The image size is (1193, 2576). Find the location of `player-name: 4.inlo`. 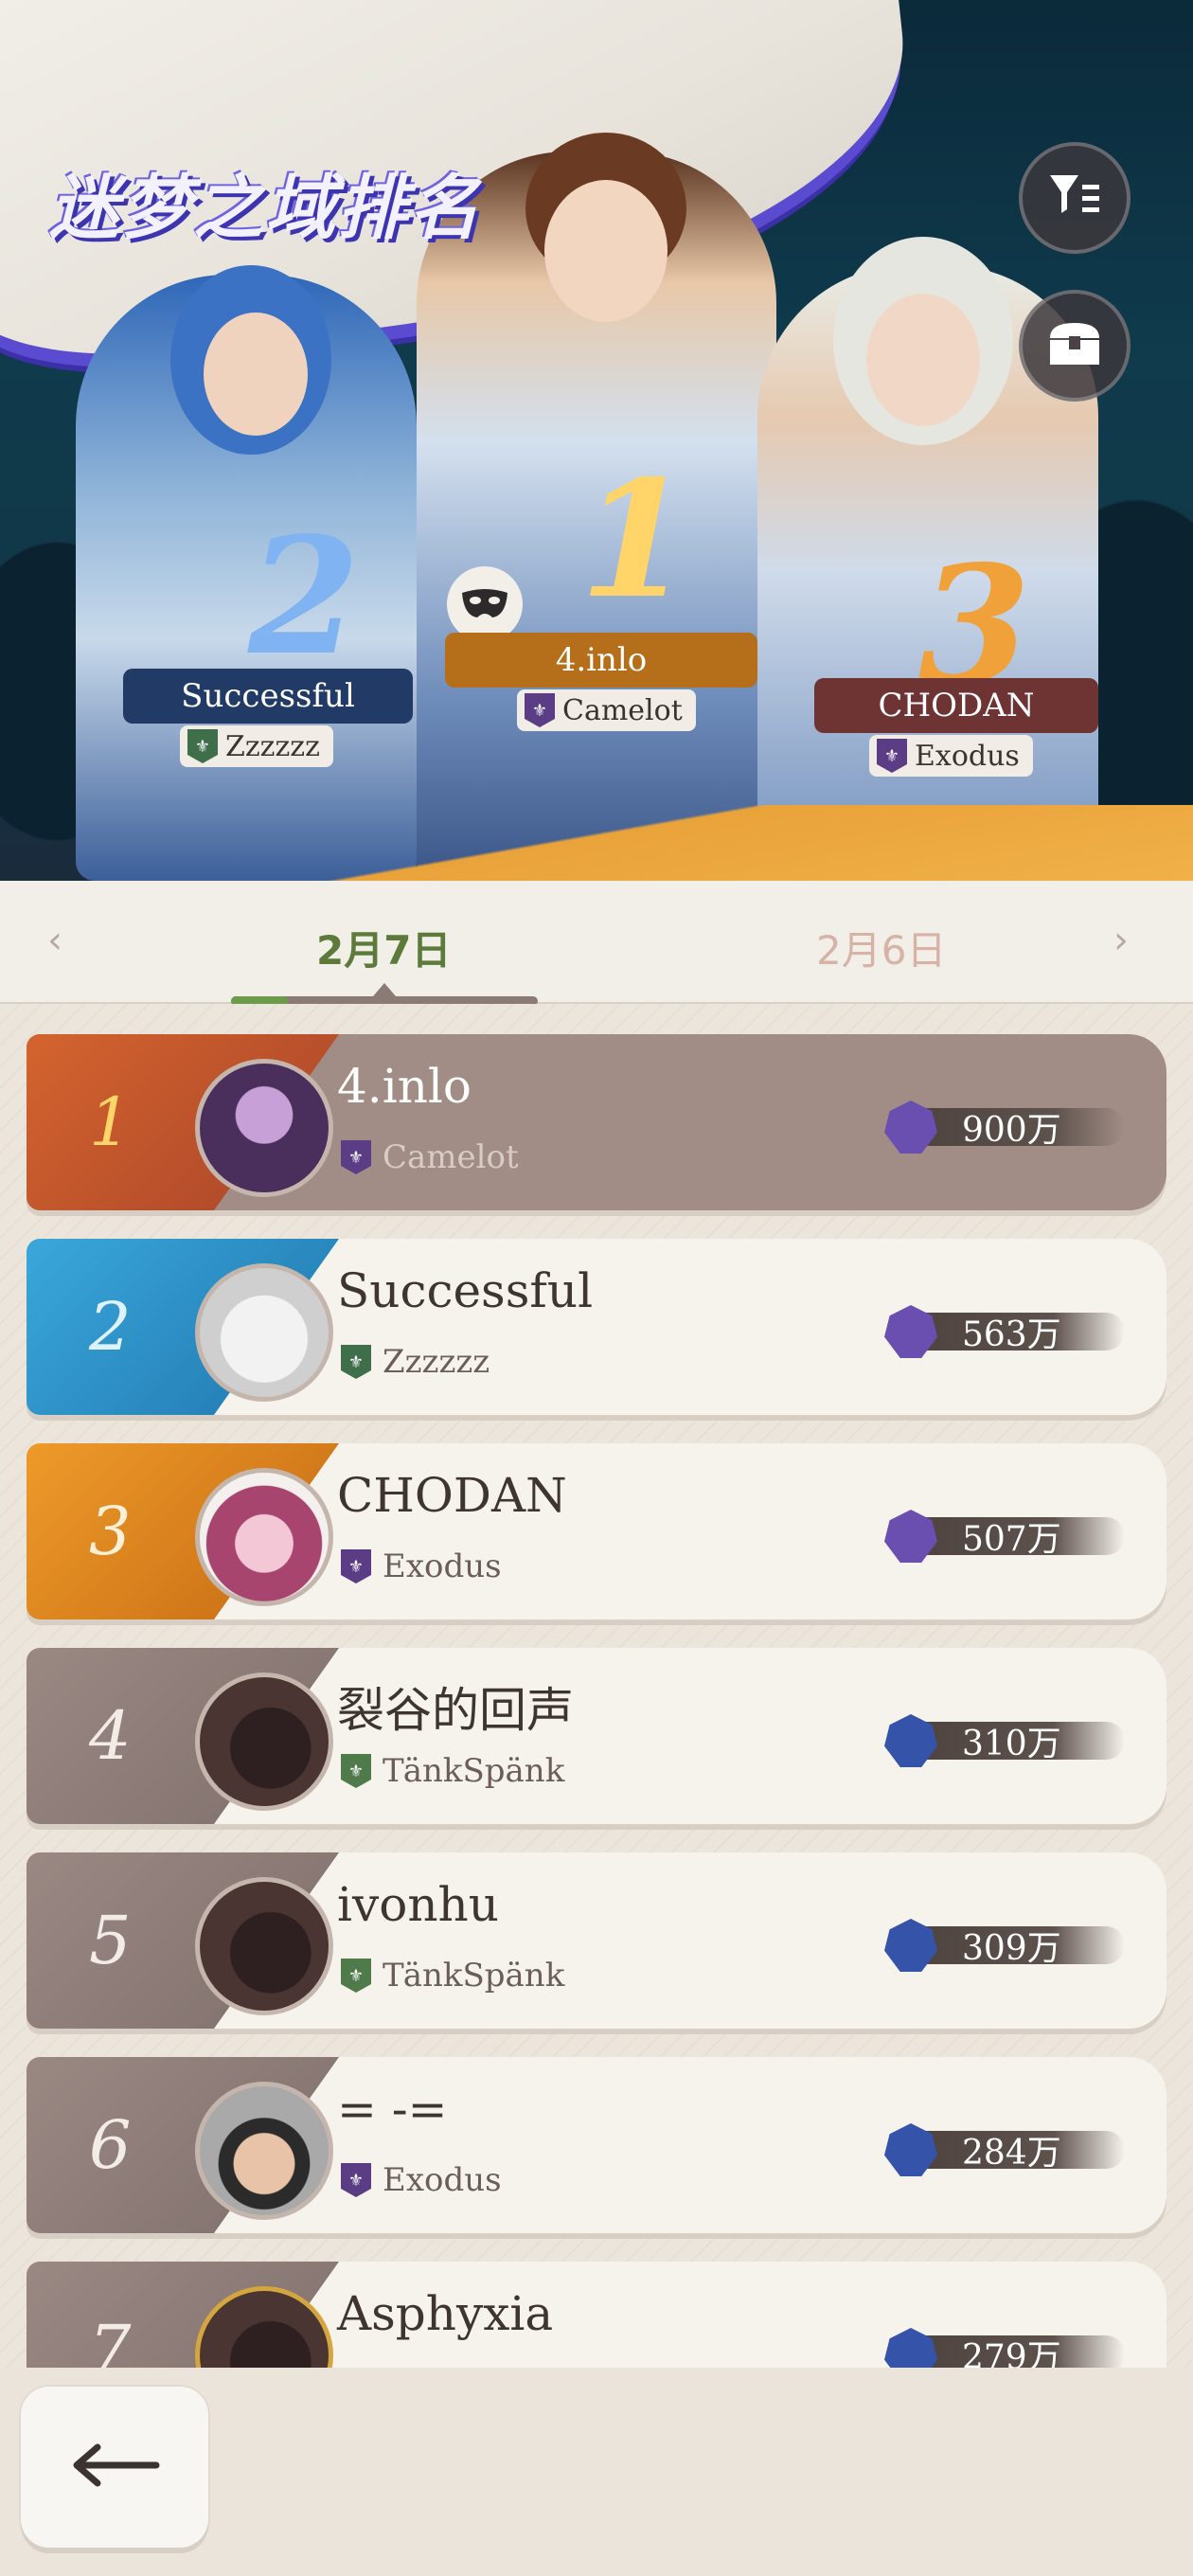

player-name: 4.inlo is located at coordinates (404, 1086).